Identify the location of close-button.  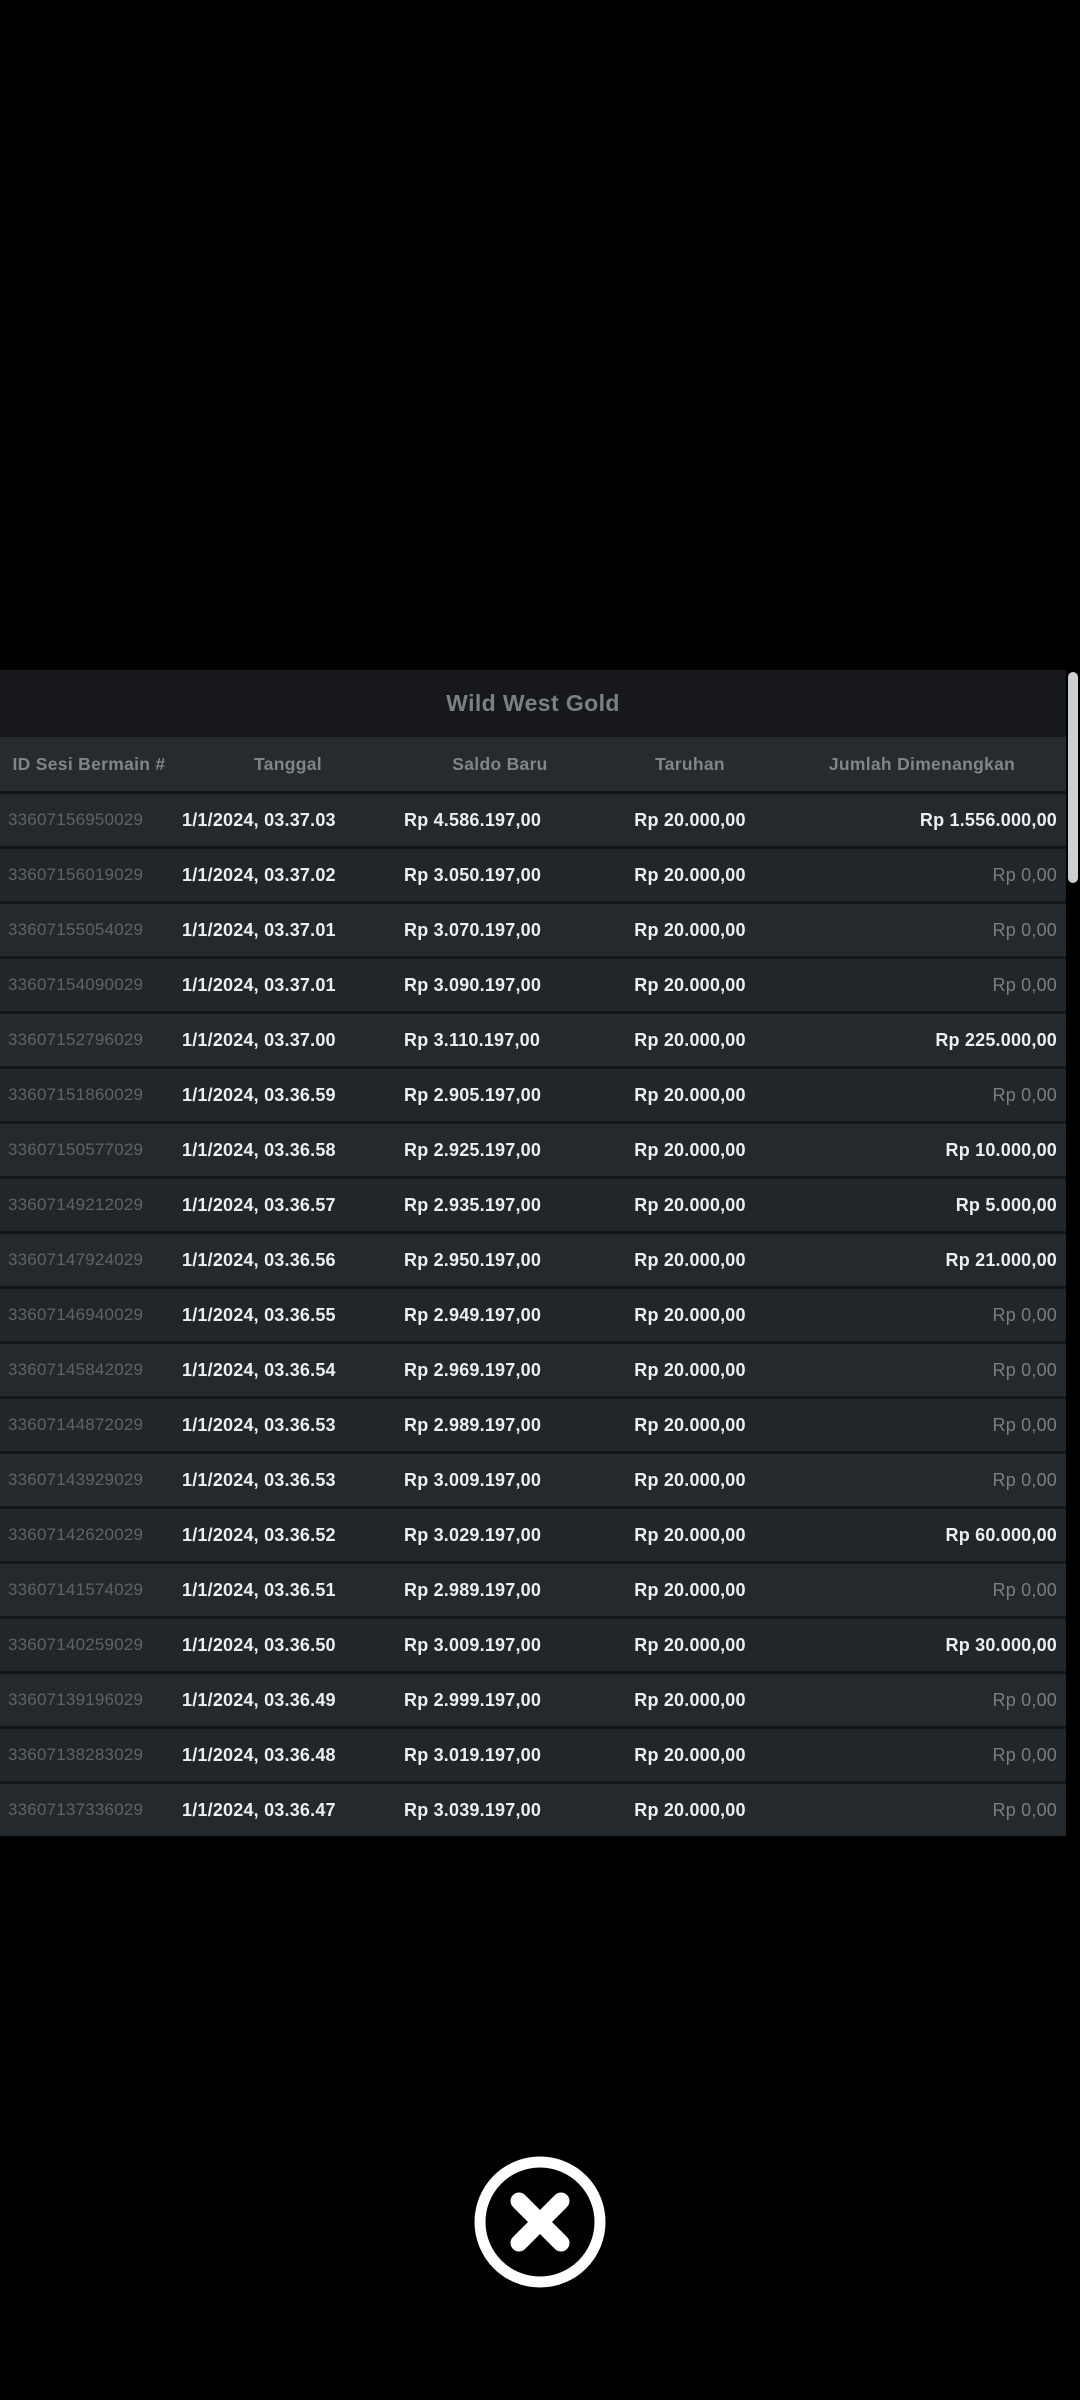
(540, 2222).